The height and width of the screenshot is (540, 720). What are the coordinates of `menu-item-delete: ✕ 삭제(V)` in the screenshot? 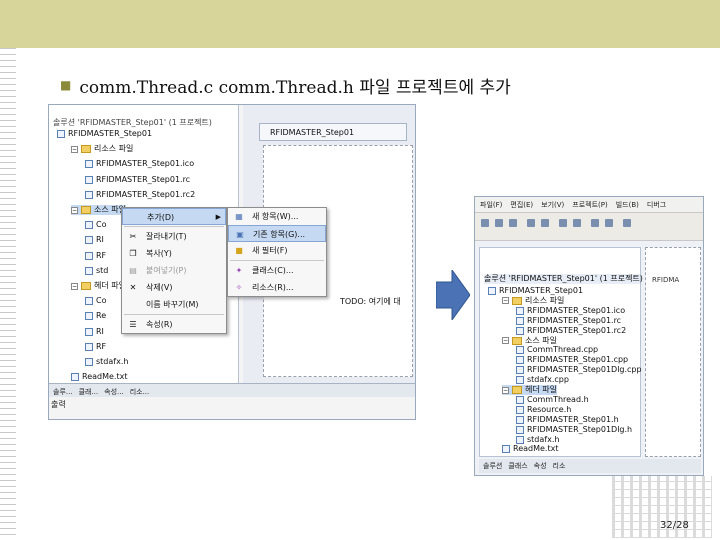 It's located at (174, 287).